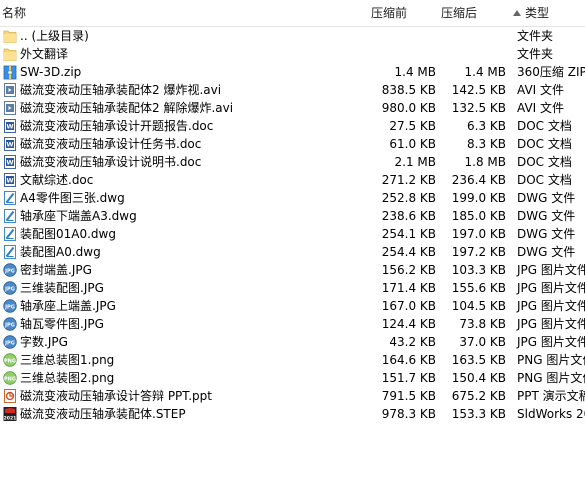 The height and width of the screenshot is (499, 585). Describe the element at coordinates (478, 108) in the screenshot. I see `original-size: 132.5 KB` at that location.